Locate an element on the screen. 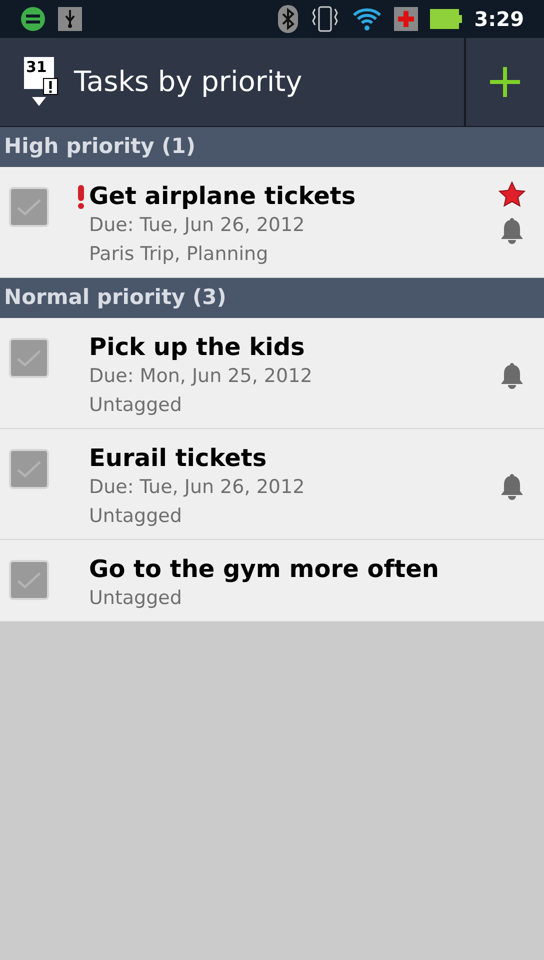  medical-cross-icon is located at coordinates (406, 19).